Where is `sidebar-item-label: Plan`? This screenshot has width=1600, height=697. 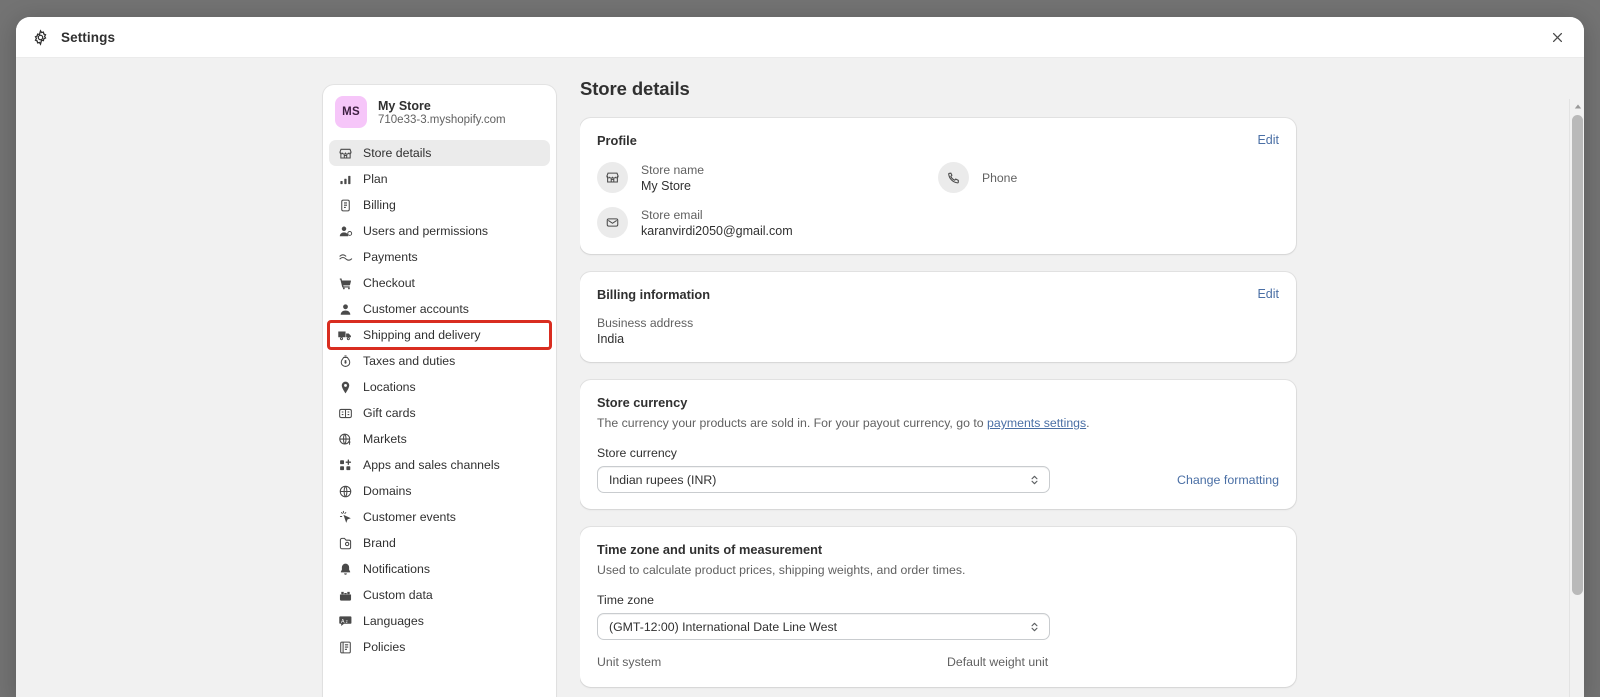
sidebar-item-label: Plan is located at coordinates (375, 179).